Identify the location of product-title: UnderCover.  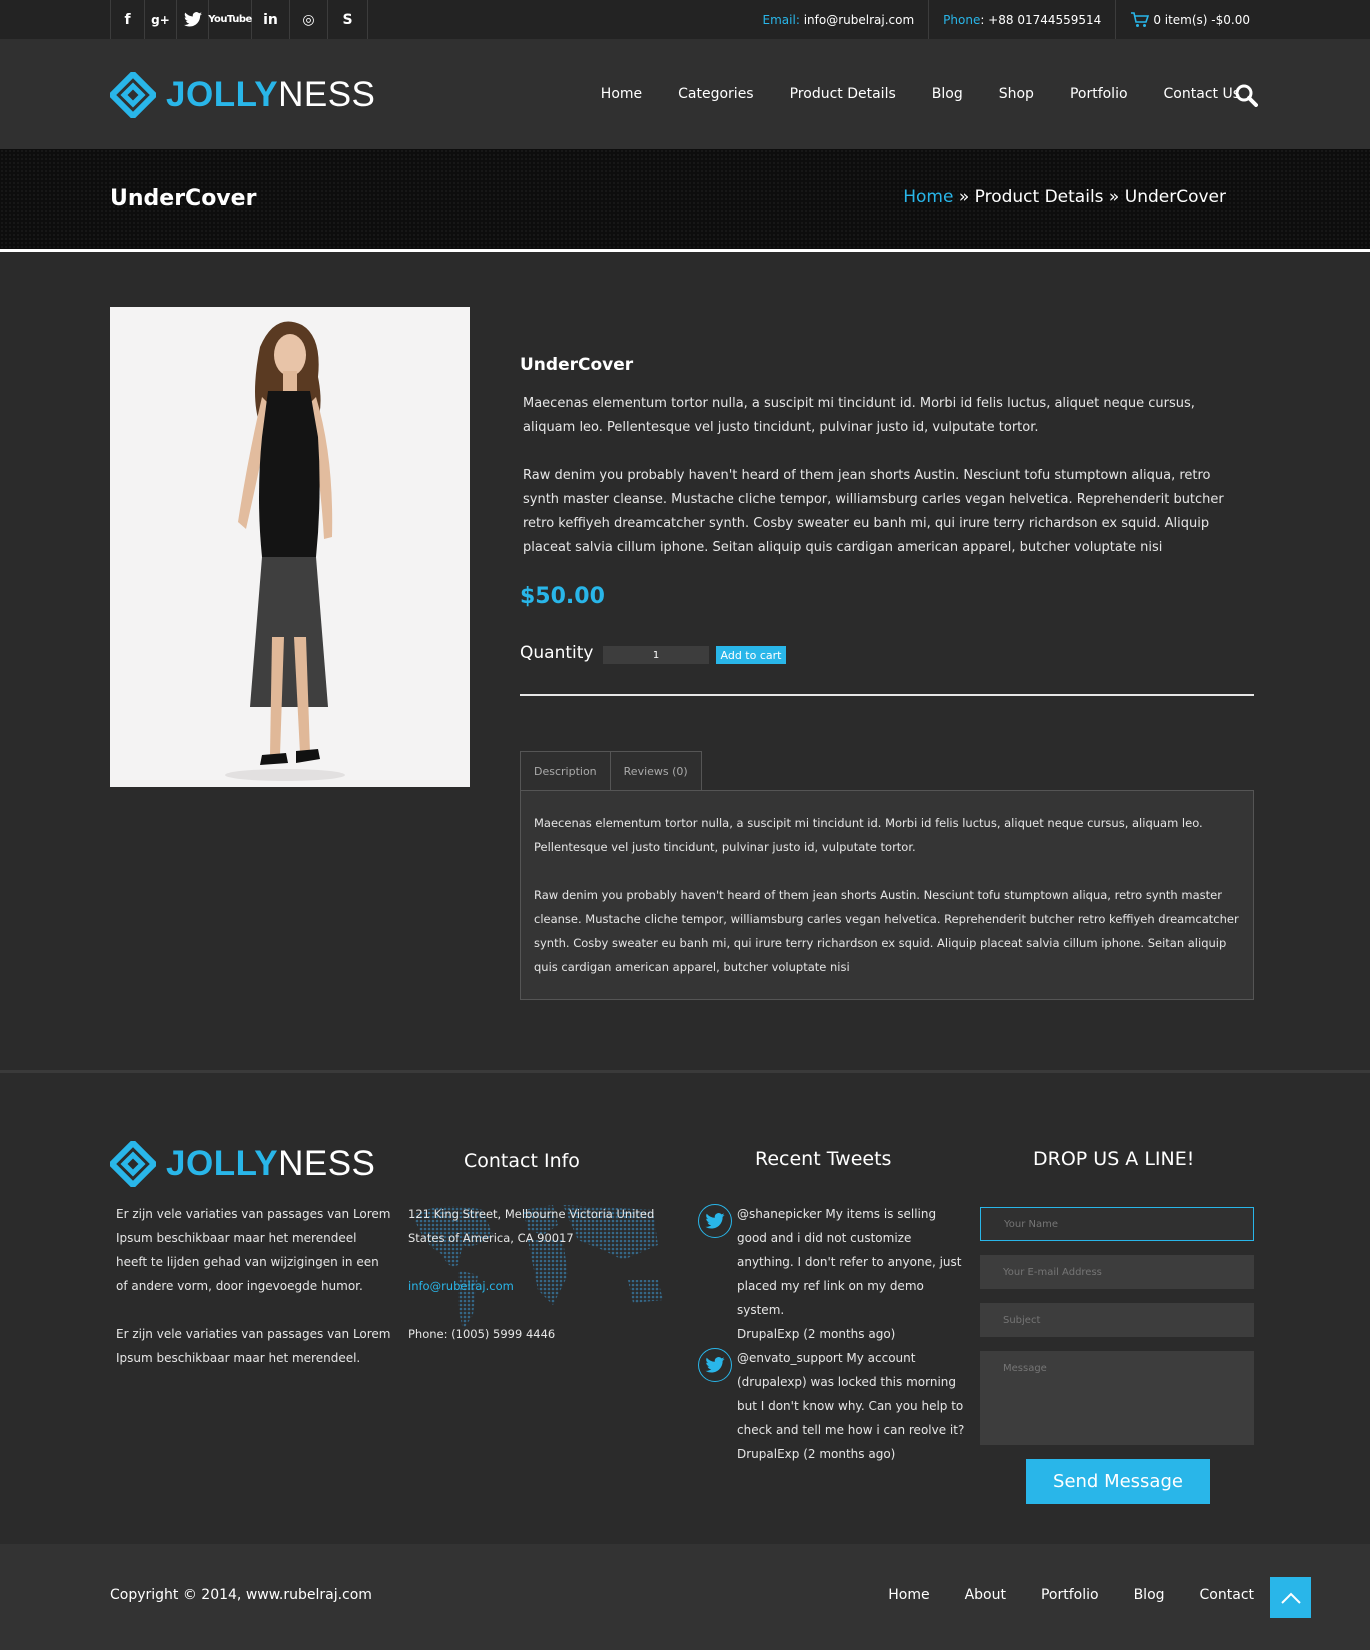
(577, 365).